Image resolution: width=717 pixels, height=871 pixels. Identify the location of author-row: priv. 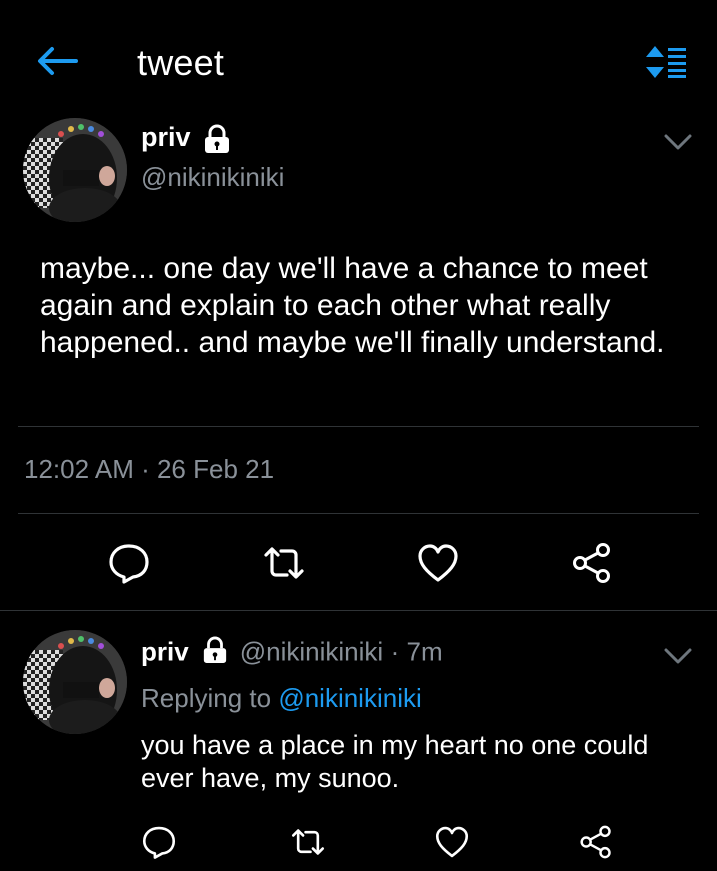
(186, 140).